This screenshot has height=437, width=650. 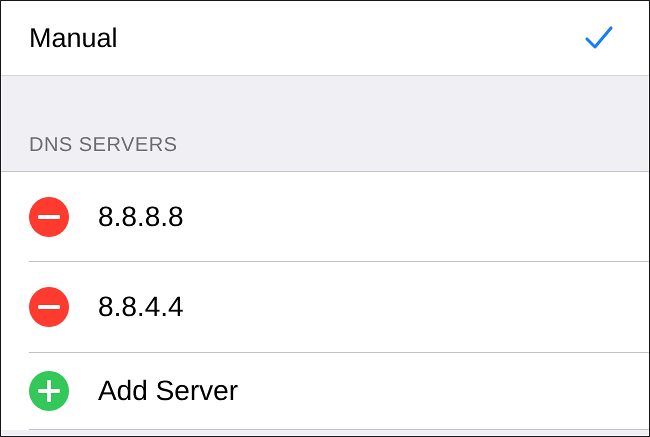 I want to click on section-header: DNS SERVERS, so click(x=103, y=145).